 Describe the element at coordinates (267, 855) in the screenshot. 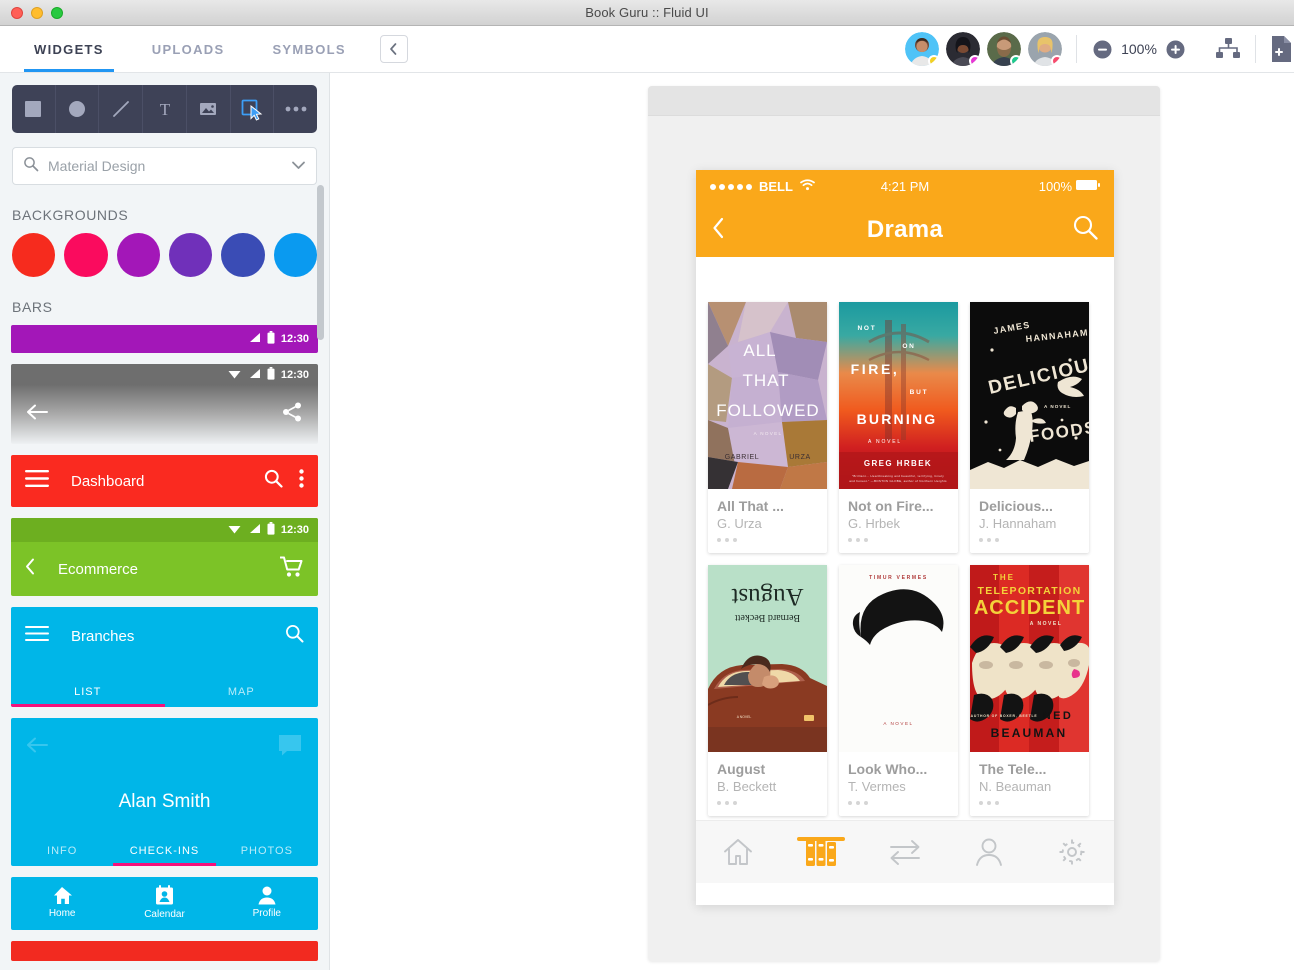

I see `bar-tab-photos: PHOTOS` at that location.